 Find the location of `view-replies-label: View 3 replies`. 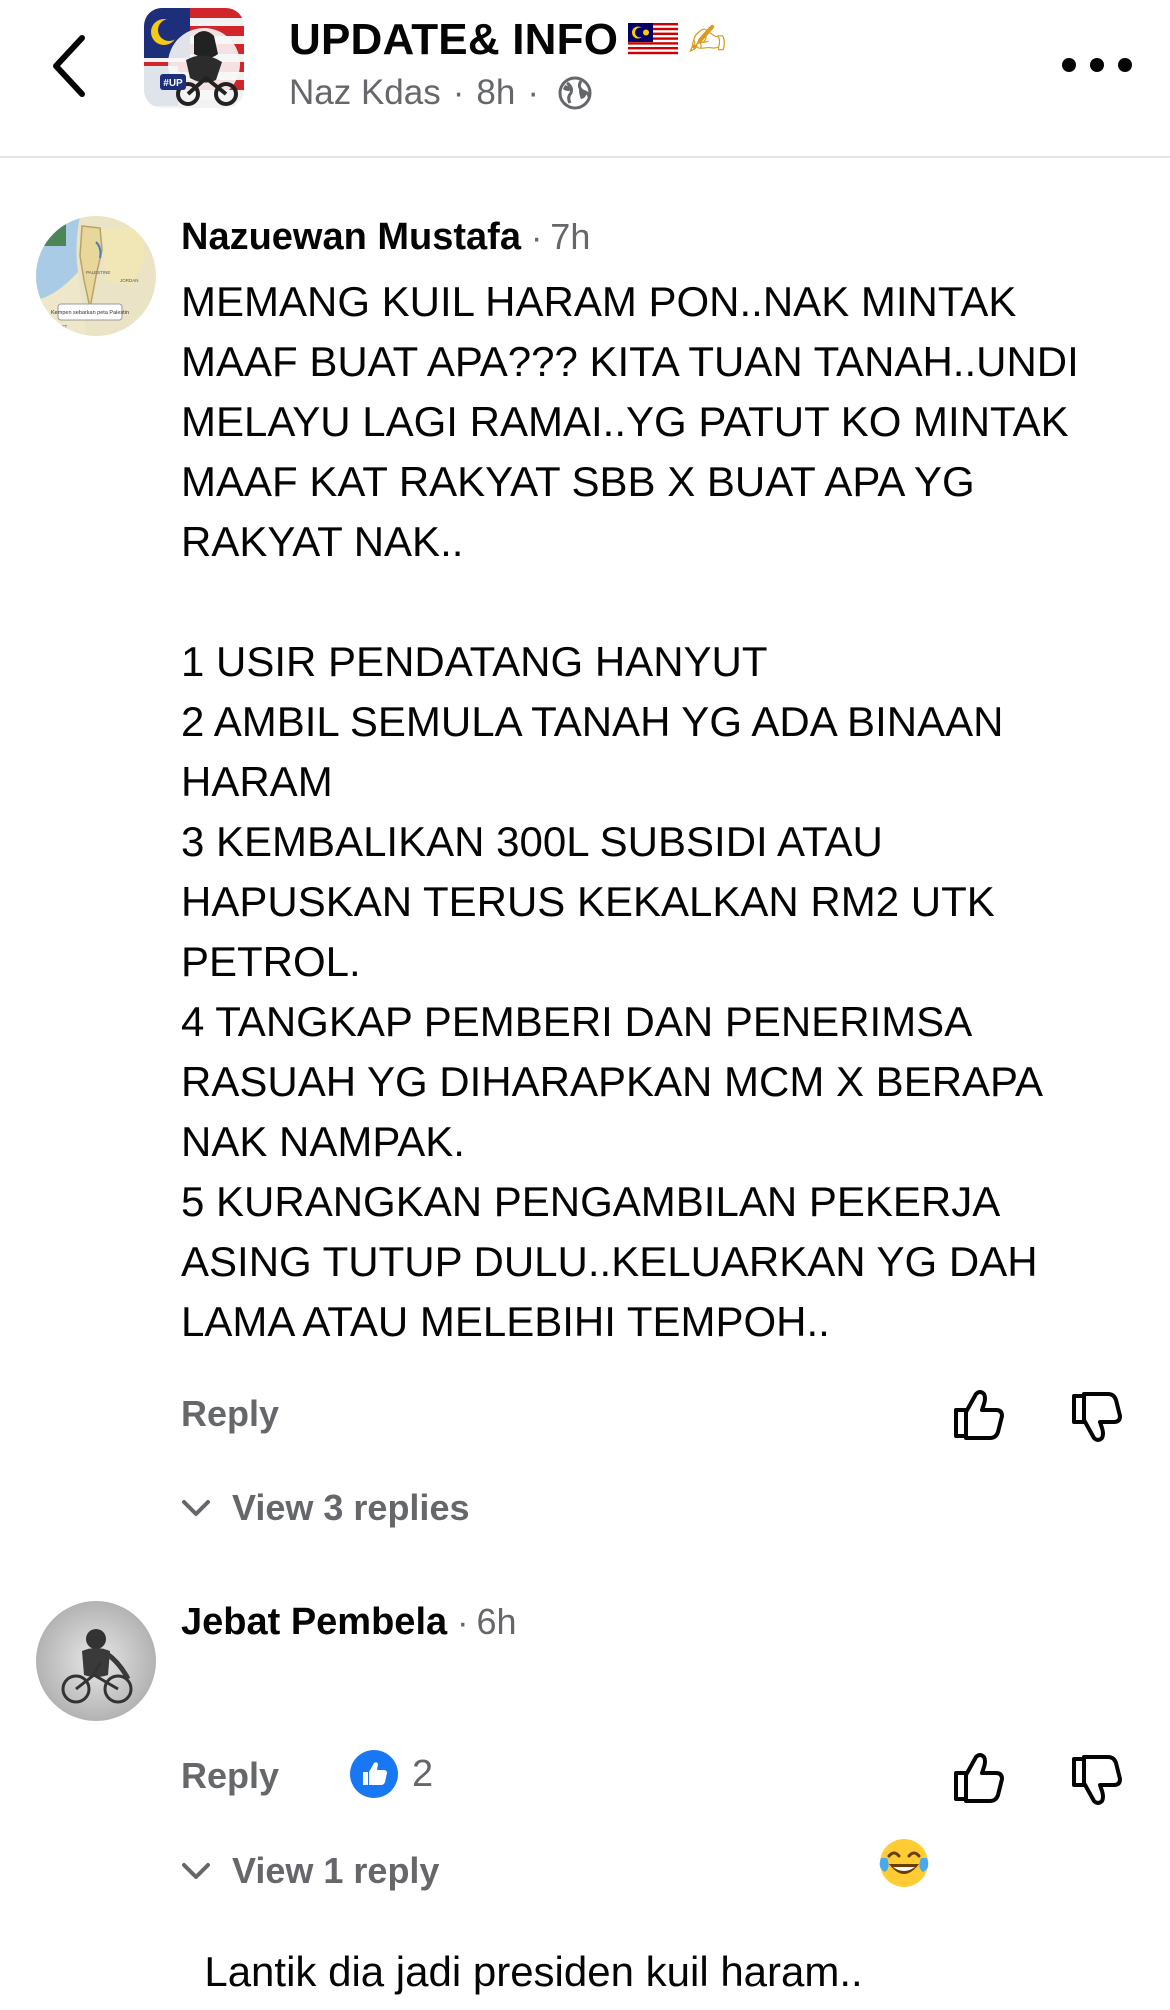

view-replies-label: View 3 replies is located at coordinates (351, 1507).